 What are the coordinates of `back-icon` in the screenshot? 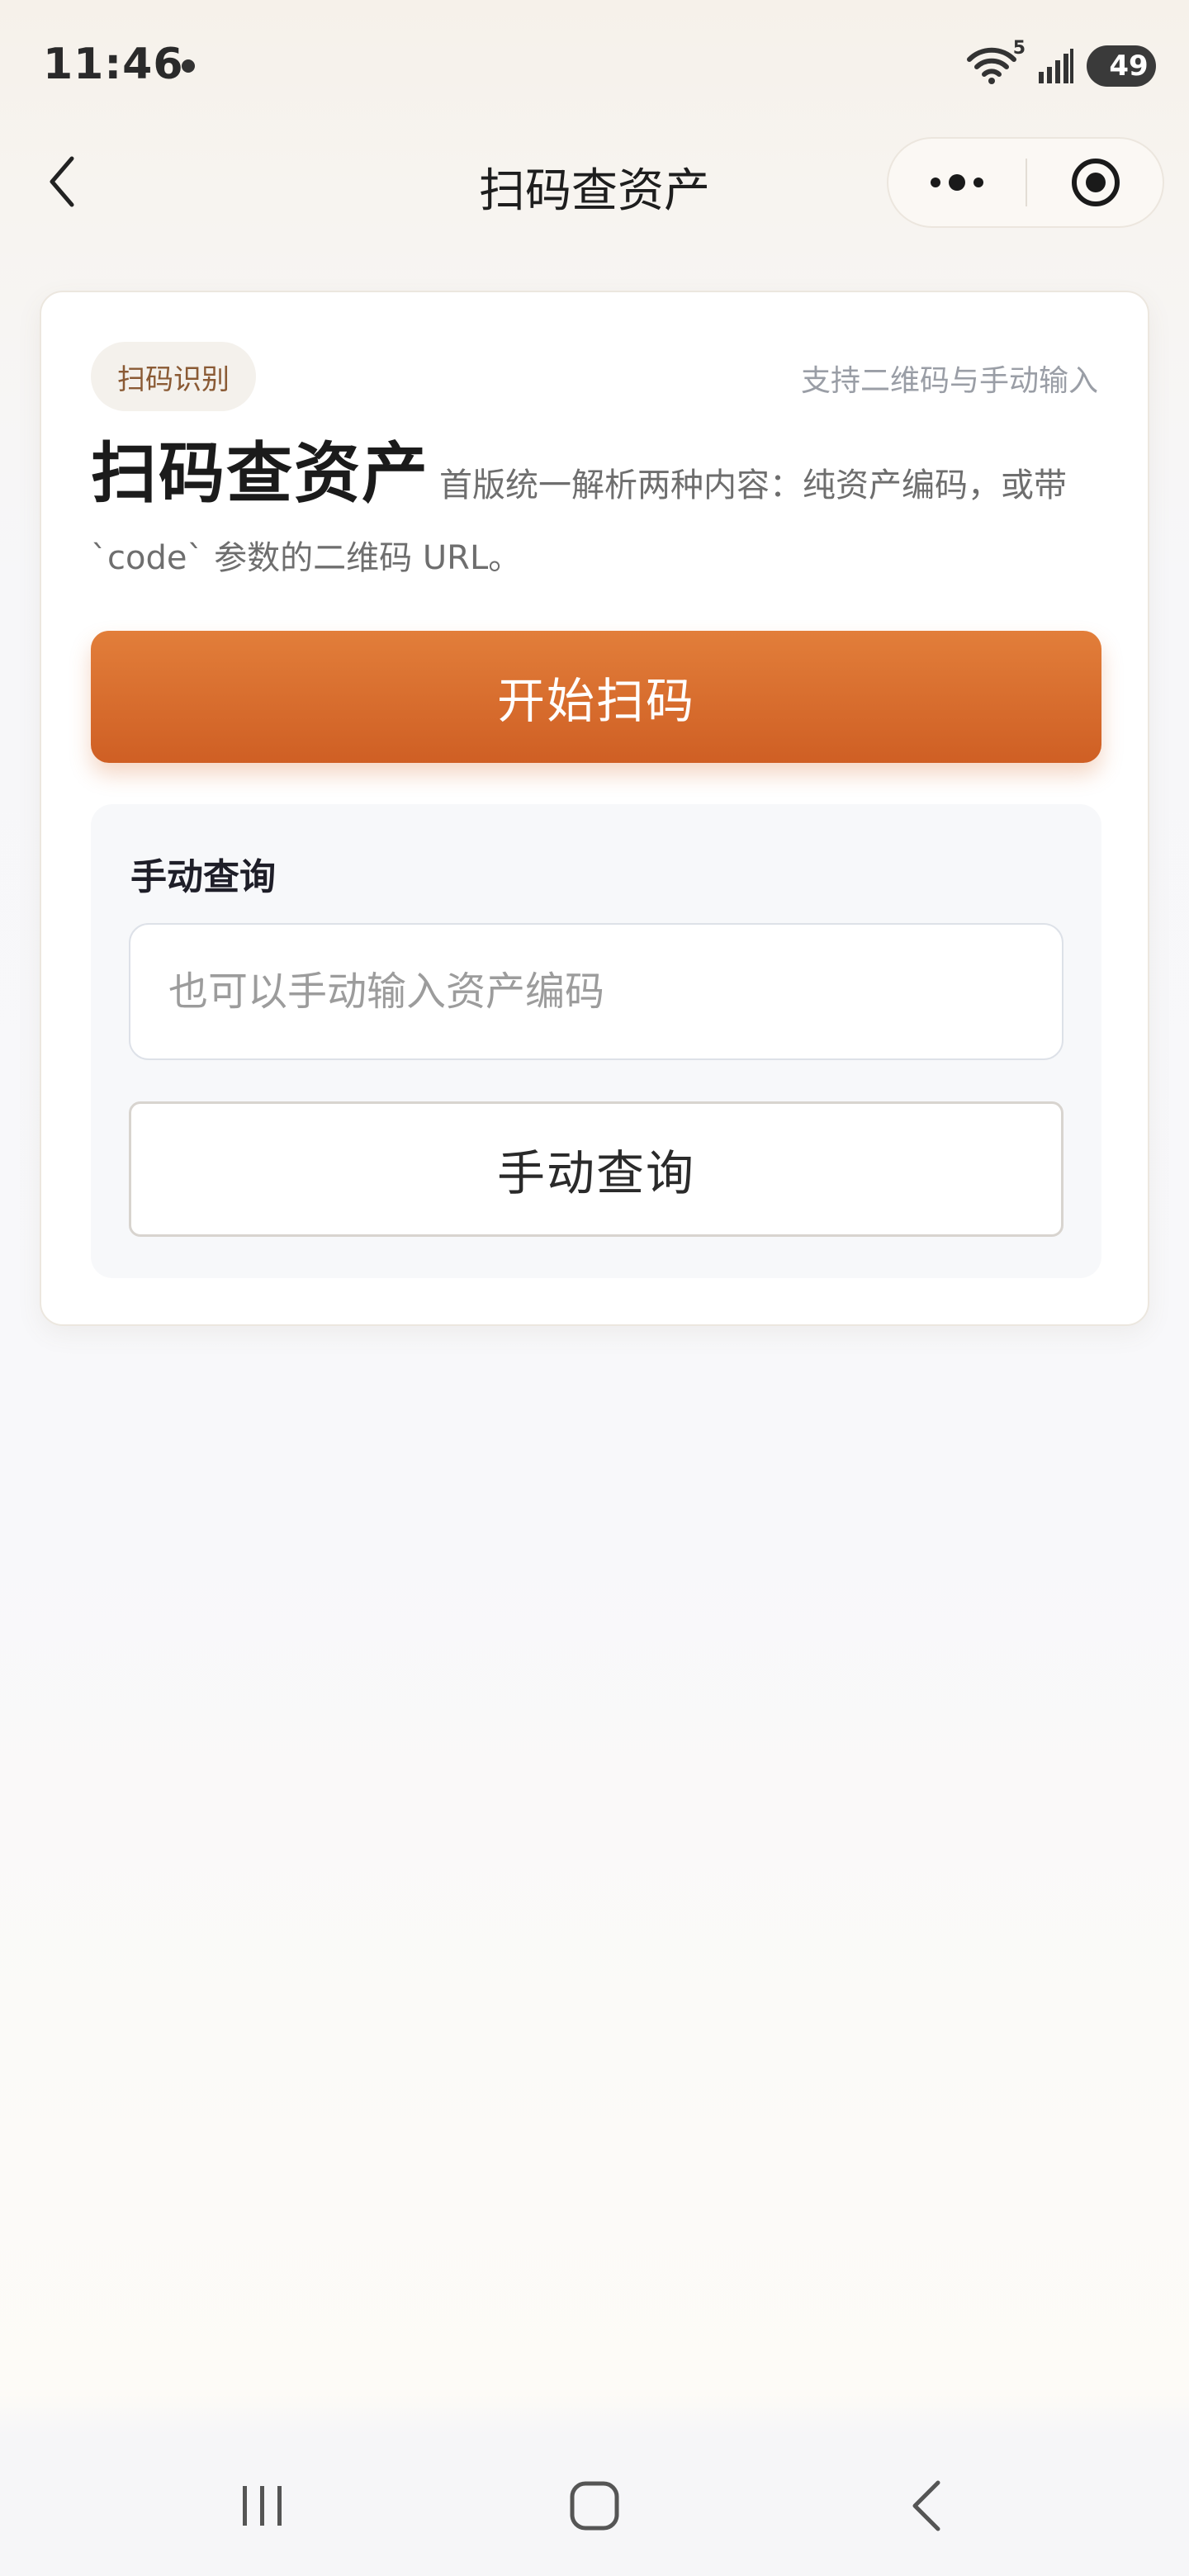 It's located at (926, 2505).